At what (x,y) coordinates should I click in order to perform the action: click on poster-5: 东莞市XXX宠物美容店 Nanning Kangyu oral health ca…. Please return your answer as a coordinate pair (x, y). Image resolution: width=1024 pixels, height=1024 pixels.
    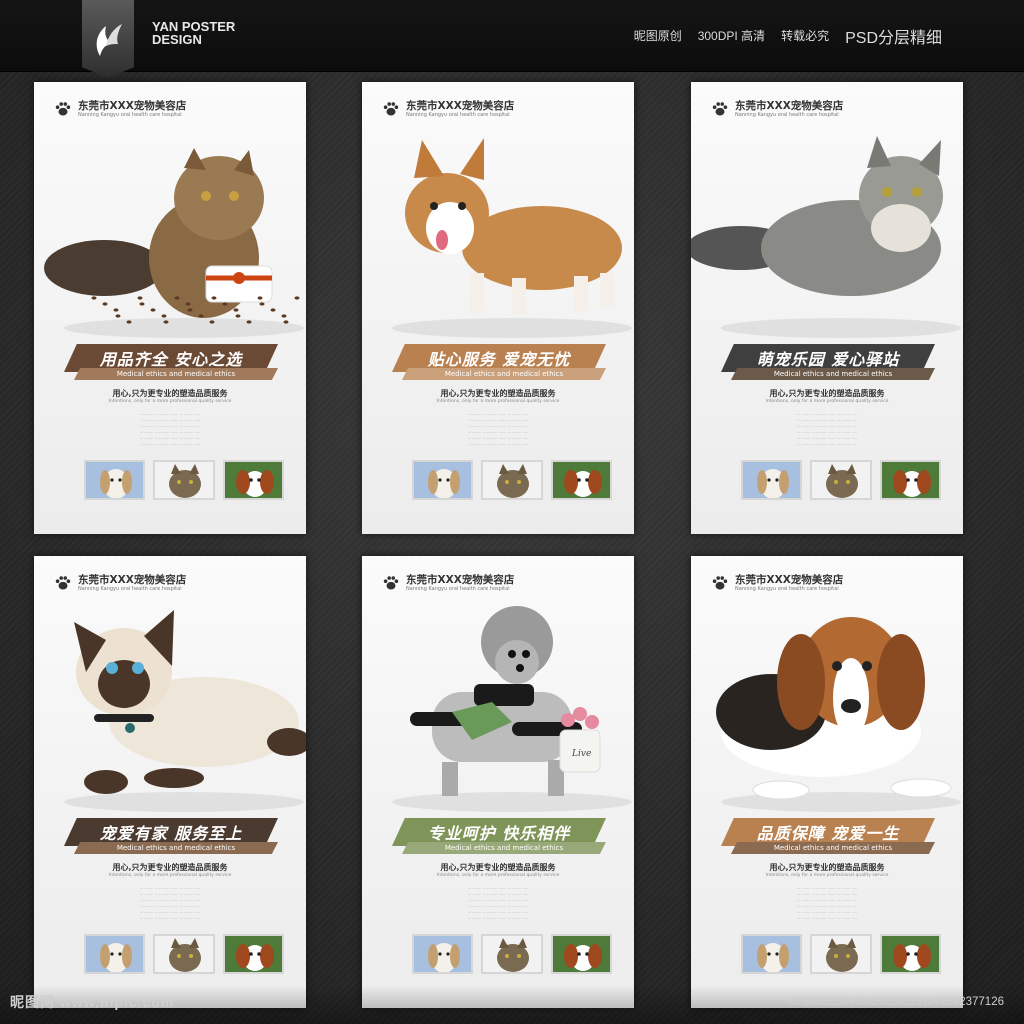
    Looking at the image, I should click on (498, 782).